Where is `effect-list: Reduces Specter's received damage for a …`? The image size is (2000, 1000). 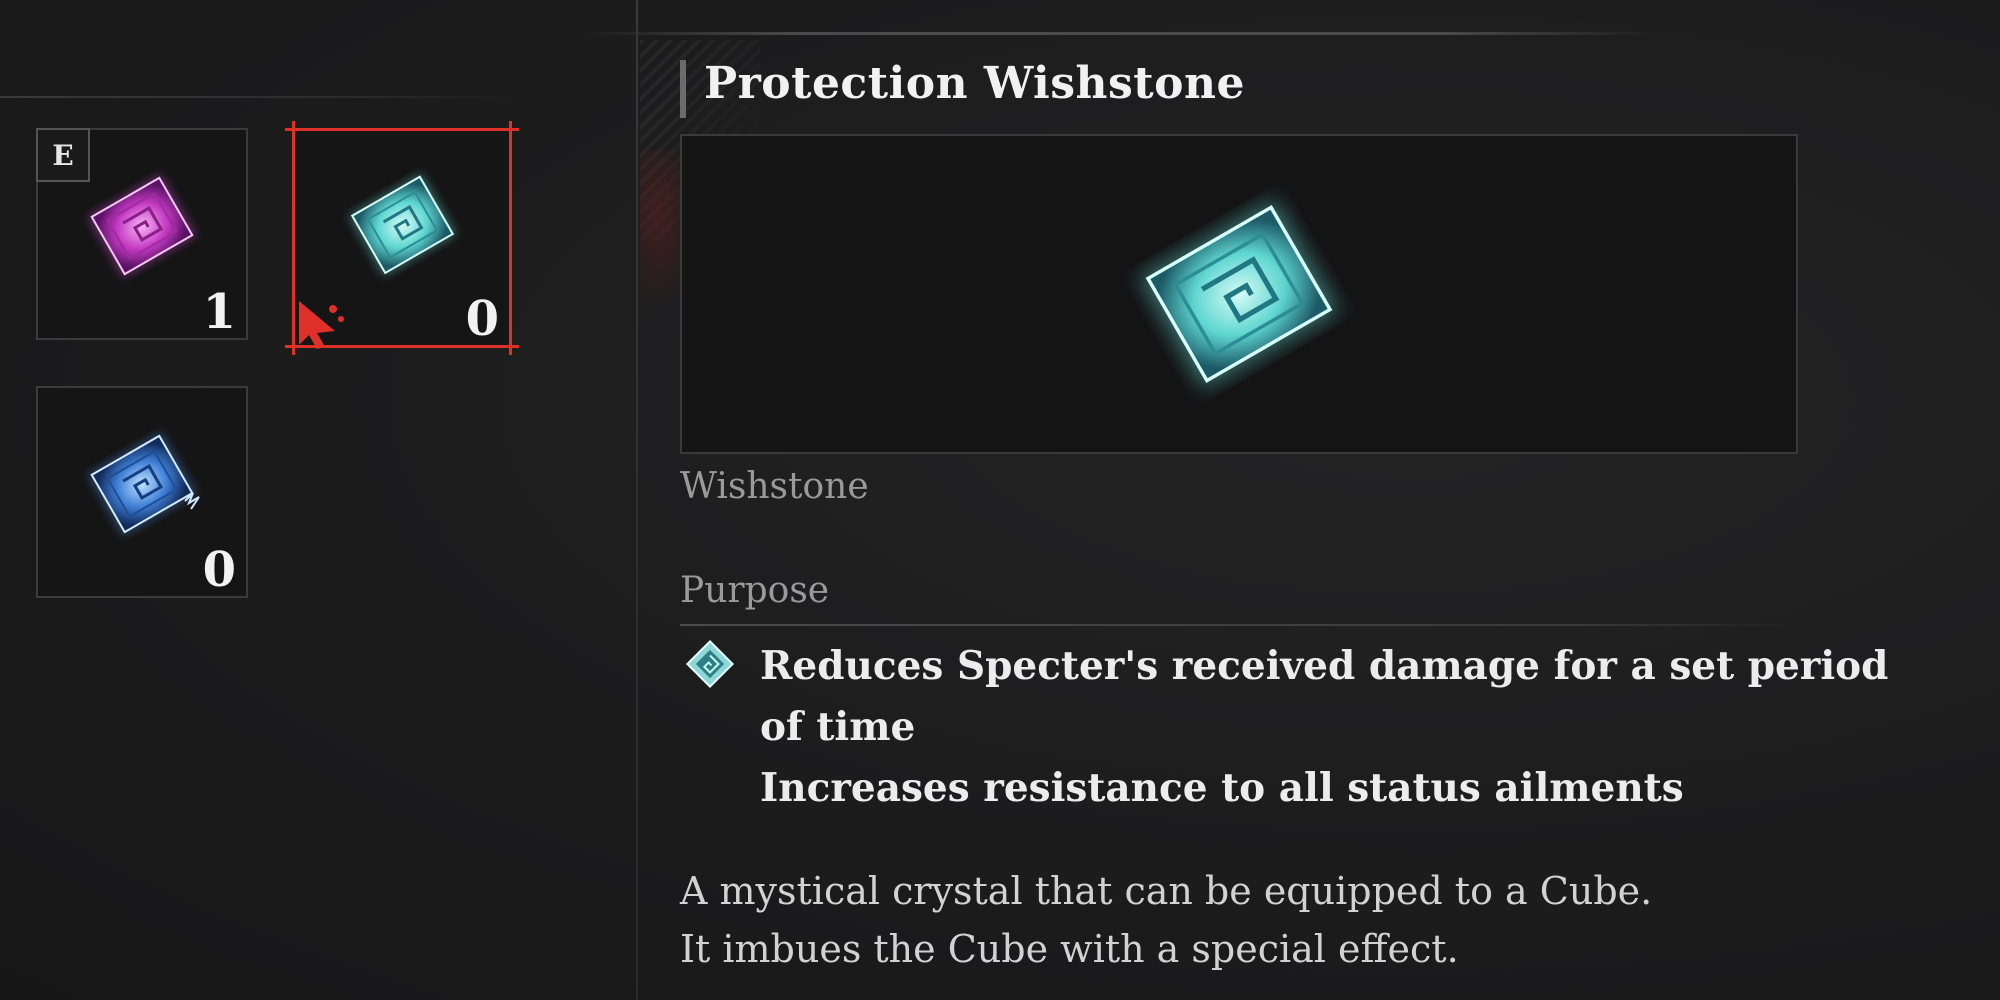 effect-list: Reduces Specter's received damage for a … is located at coordinates (1324, 727).